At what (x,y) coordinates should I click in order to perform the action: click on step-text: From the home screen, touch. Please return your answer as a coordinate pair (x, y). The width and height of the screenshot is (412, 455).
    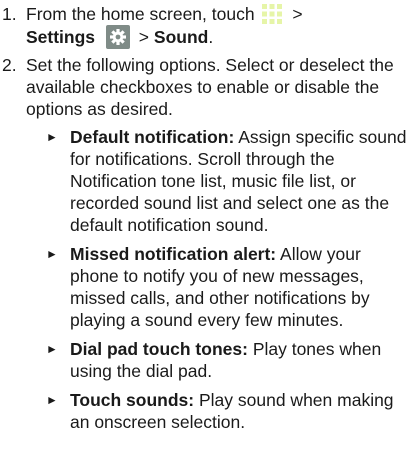
    Looking at the image, I should click on (140, 14).